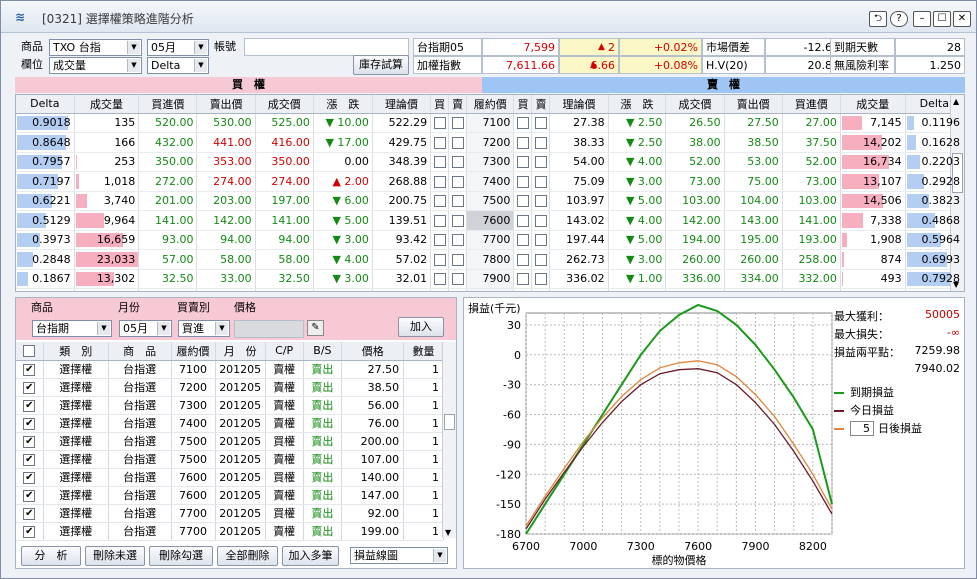  What do you see at coordinates (226, 279) in the screenshot?
I see `call-ask: 33.00` at bounding box center [226, 279].